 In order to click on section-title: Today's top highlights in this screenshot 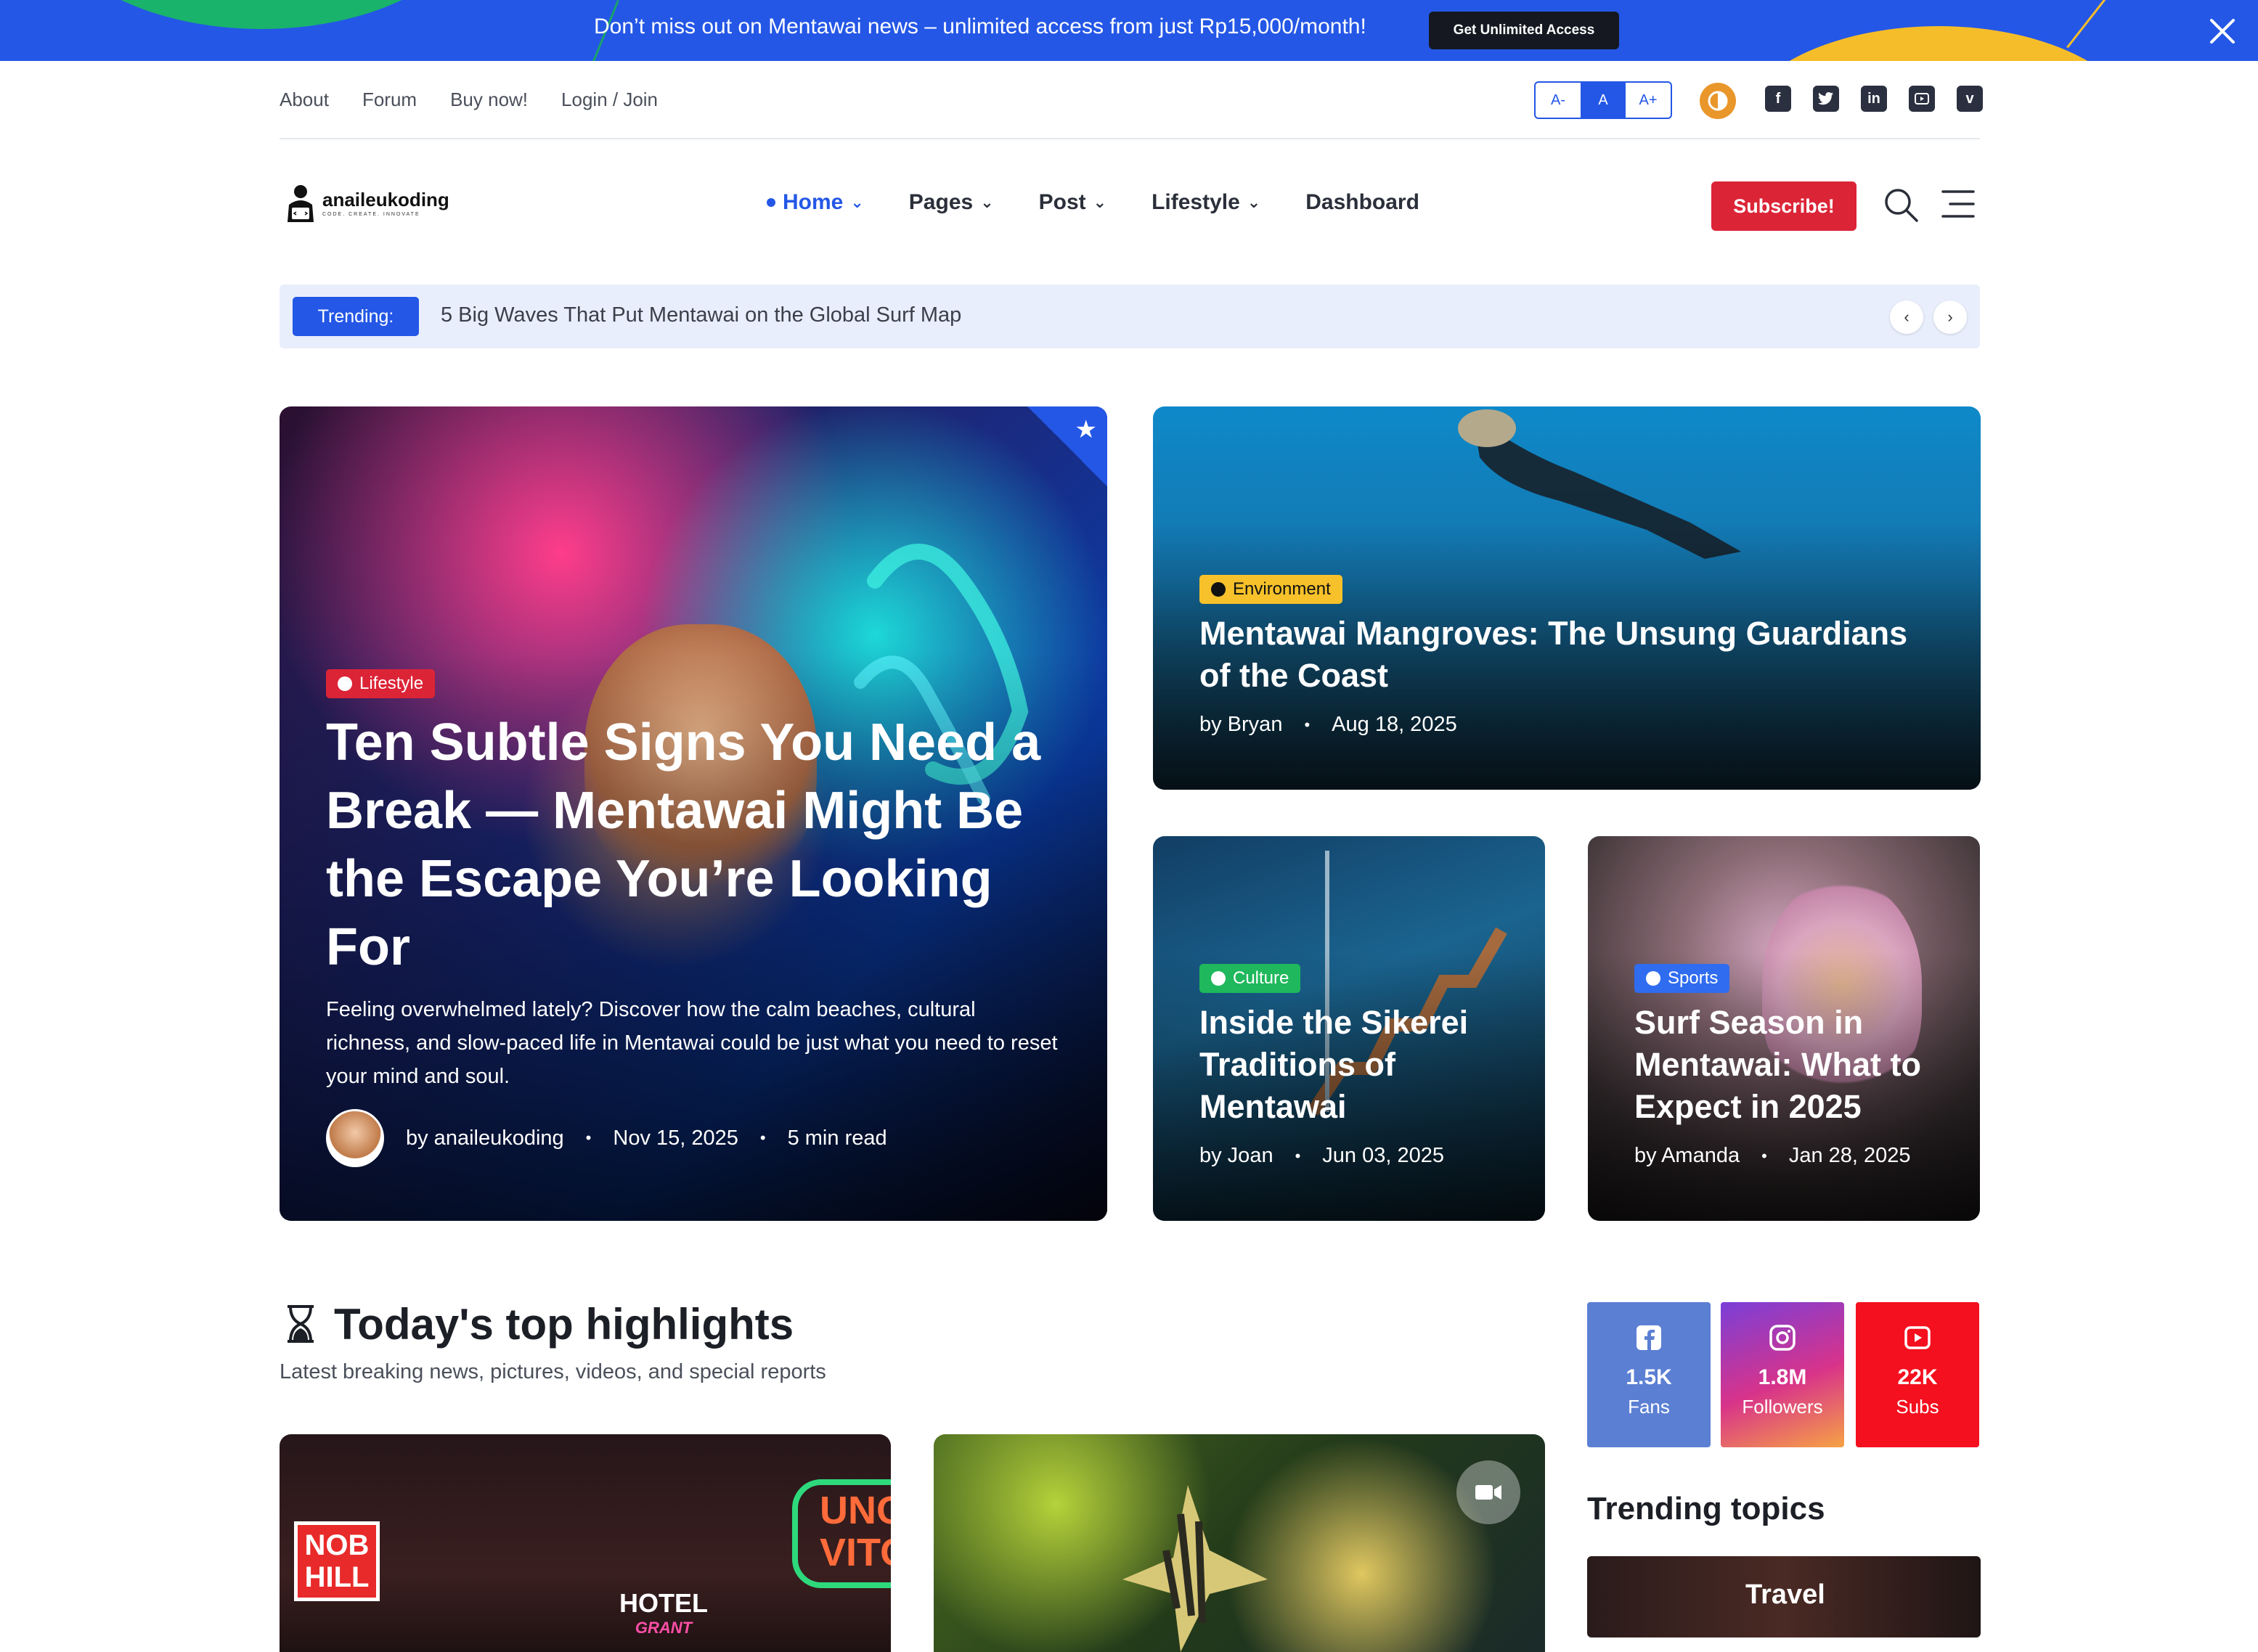, I will do `click(564, 1324)`.